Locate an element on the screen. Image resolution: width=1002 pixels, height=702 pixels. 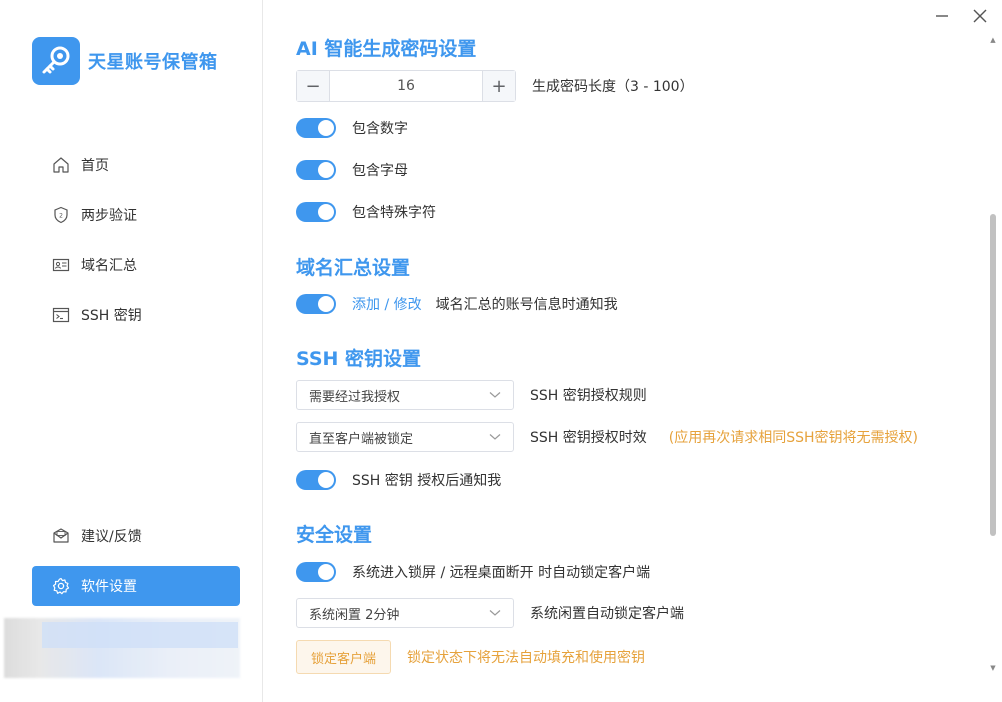
include-special-row: 包含特殊字符 is located at coordinates (366, 212).